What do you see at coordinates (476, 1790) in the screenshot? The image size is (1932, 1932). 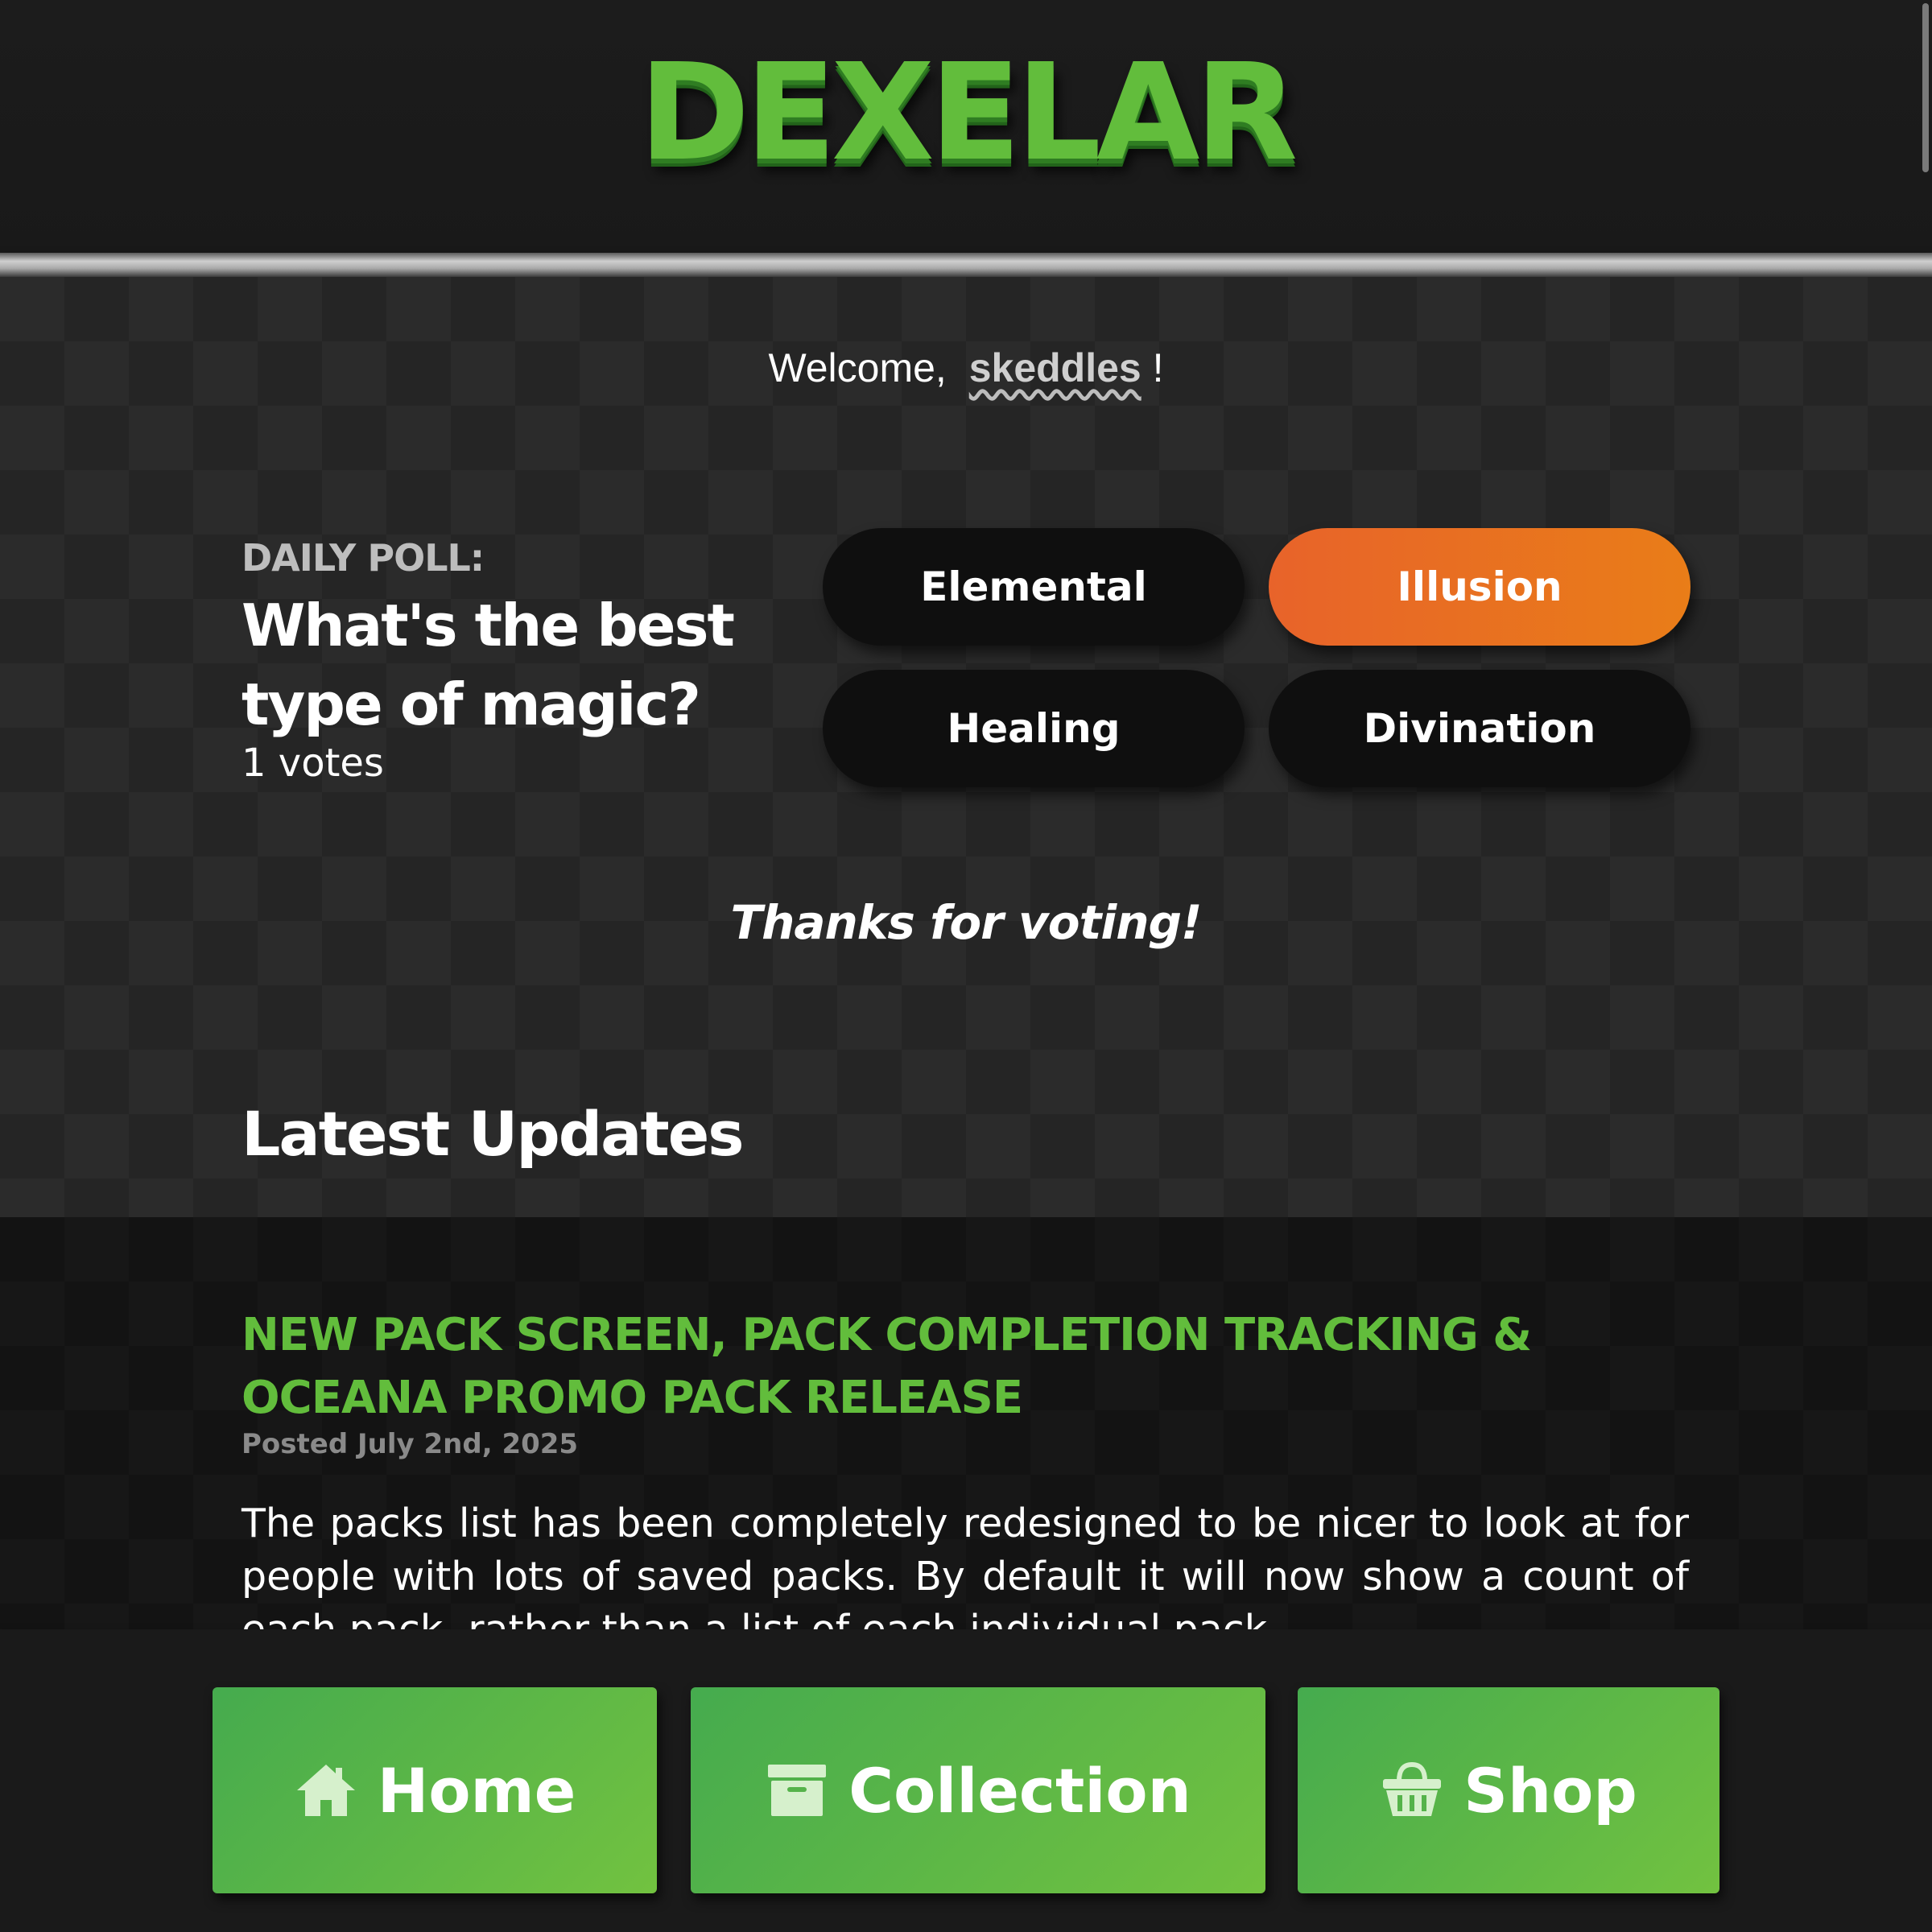 I see `home-label: Home` at bounding box center [476, 1790].